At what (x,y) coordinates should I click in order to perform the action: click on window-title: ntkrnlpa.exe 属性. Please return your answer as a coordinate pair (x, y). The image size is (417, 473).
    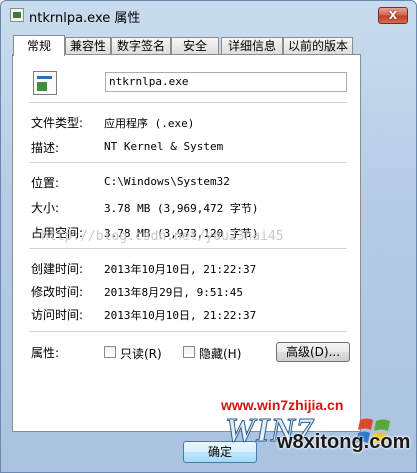
    Looking at the image, I should click on (85, 18).